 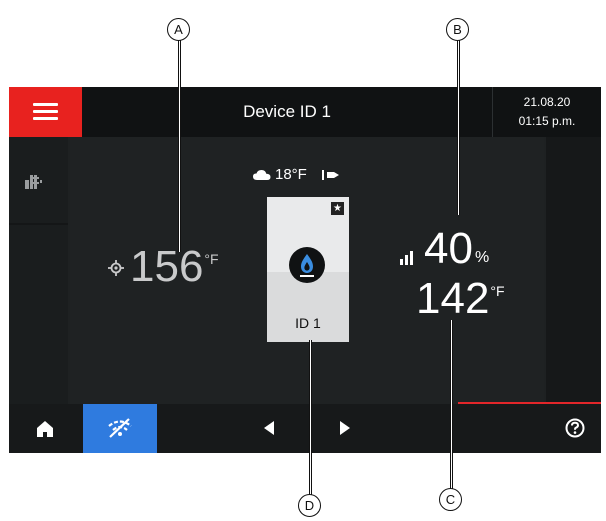 I want to click on boiler-label: ID 1, so click(x=308, y=323).